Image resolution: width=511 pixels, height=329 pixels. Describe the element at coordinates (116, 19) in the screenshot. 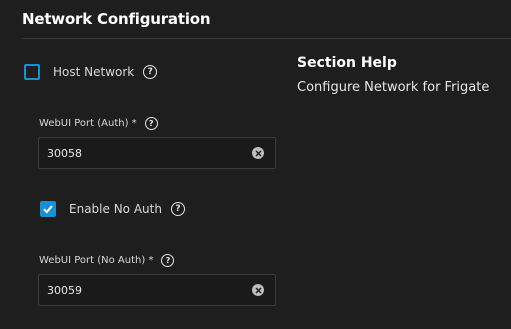

I see `section-title: Network Configuration` at that location.